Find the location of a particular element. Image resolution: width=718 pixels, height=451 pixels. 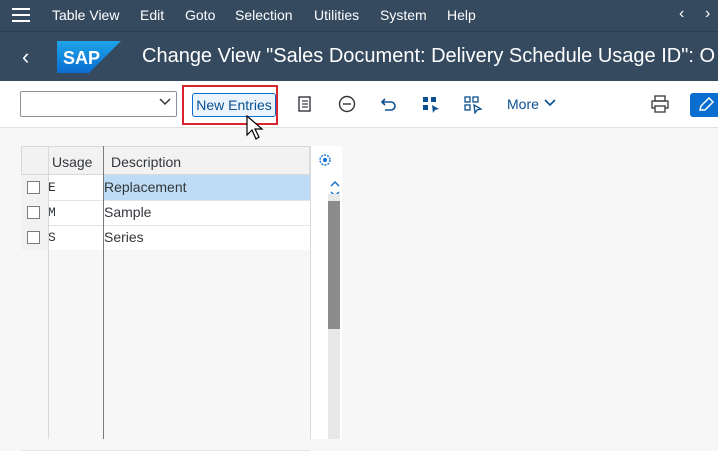

menu-goto: Goto is located at coordinates (200, 15).